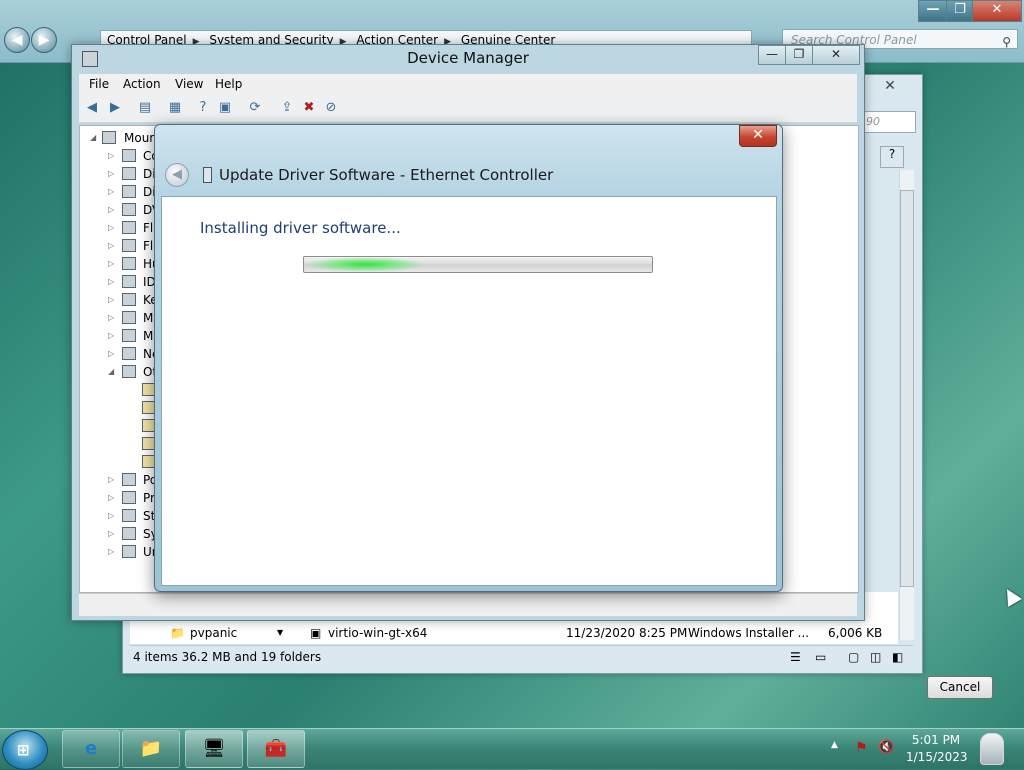 This screenshot has height=770, width=1024. What do you see at coordinates (280, 633) in the screenshot?
I see `chevron-down-icon: ▼` at bounding box center [280, 633].